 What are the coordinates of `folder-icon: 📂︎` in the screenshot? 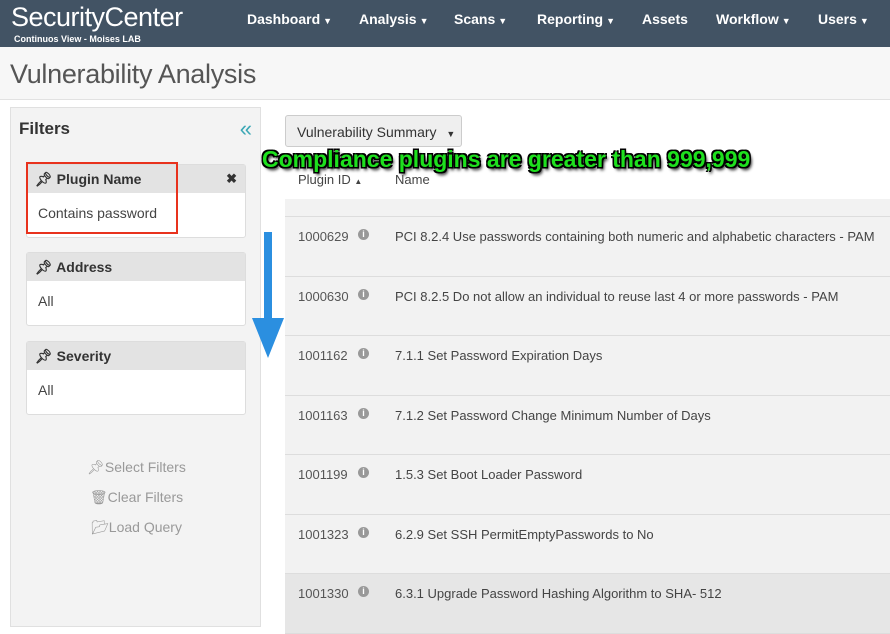 It's located at (100, 527).